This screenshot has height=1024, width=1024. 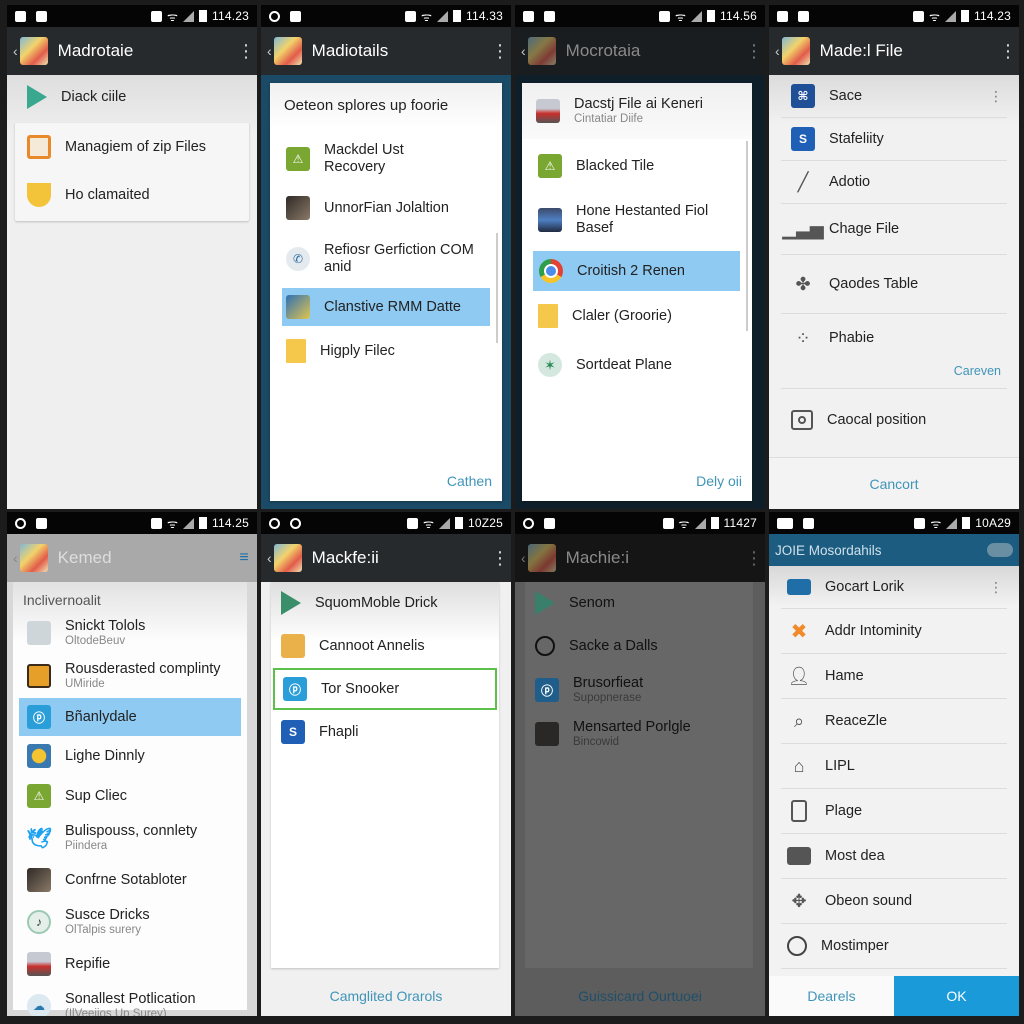 I want to click on circle-icon, so click(x=797, y=946).